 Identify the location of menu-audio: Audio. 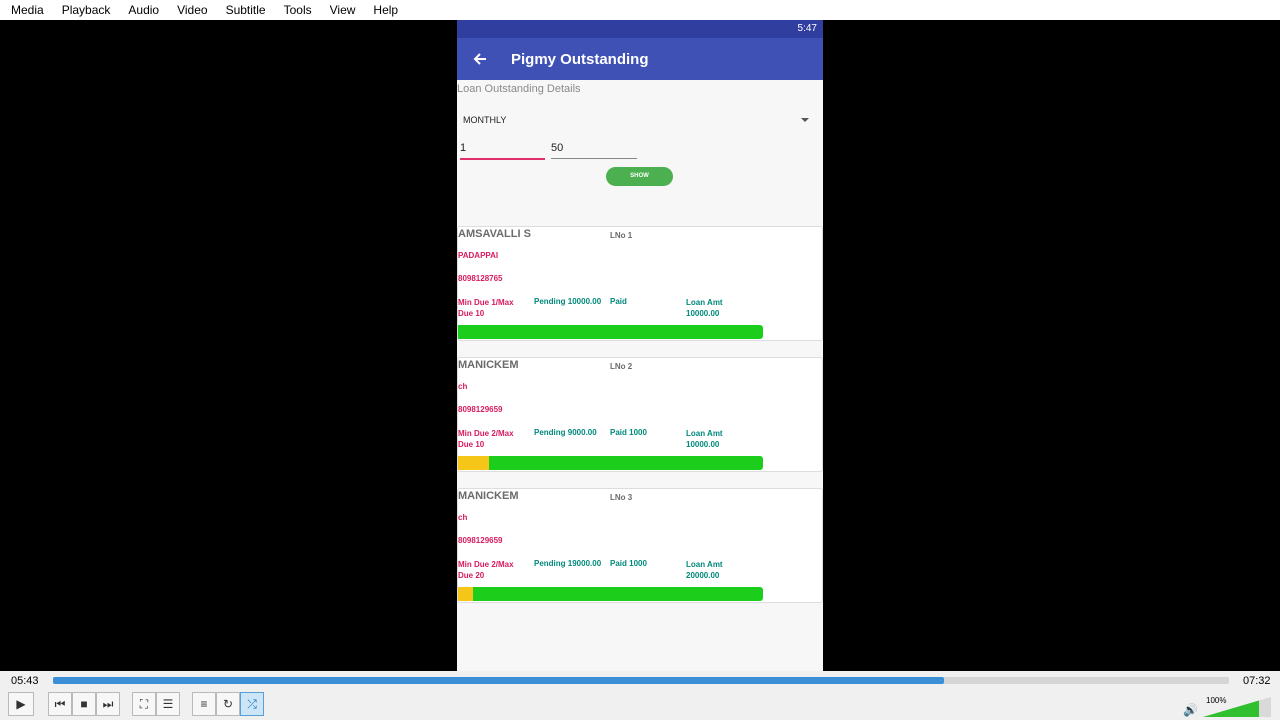
(141, 10).